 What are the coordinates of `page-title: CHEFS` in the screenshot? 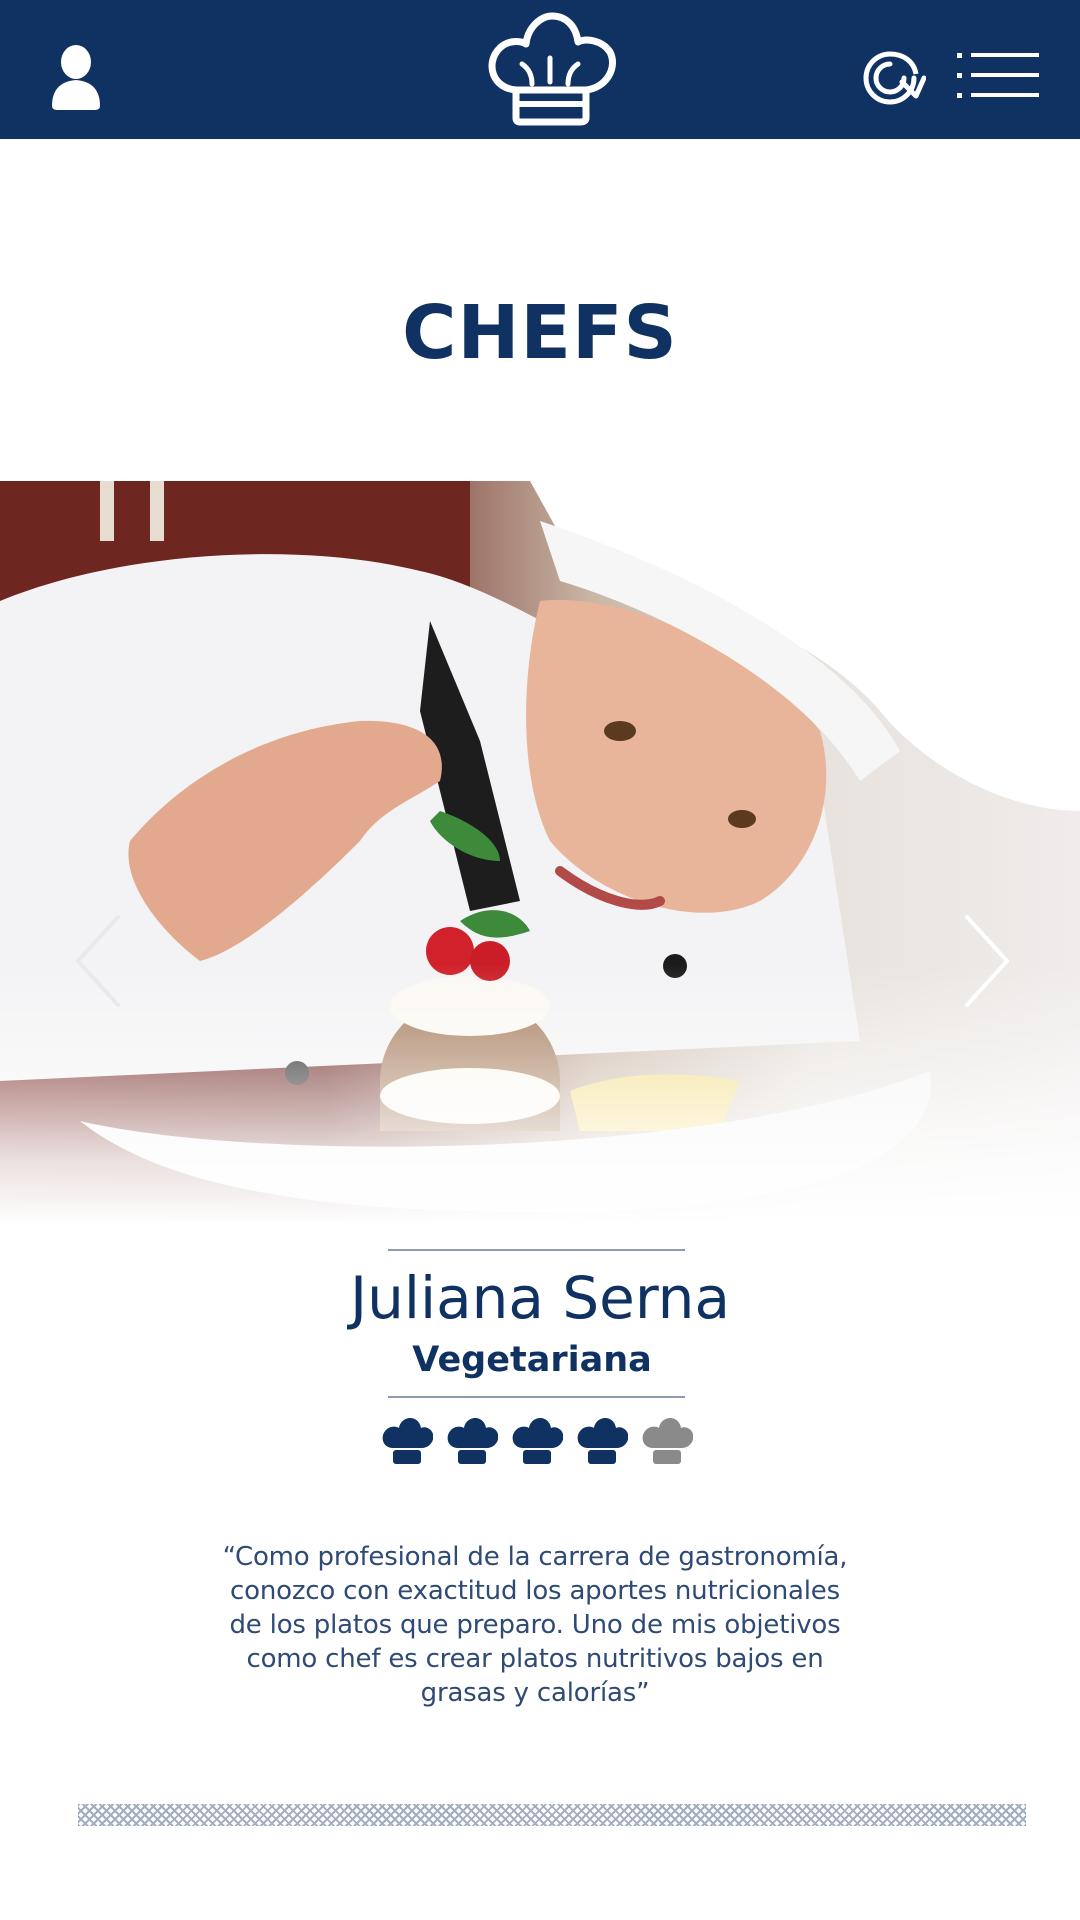 It's located at (540, 333).